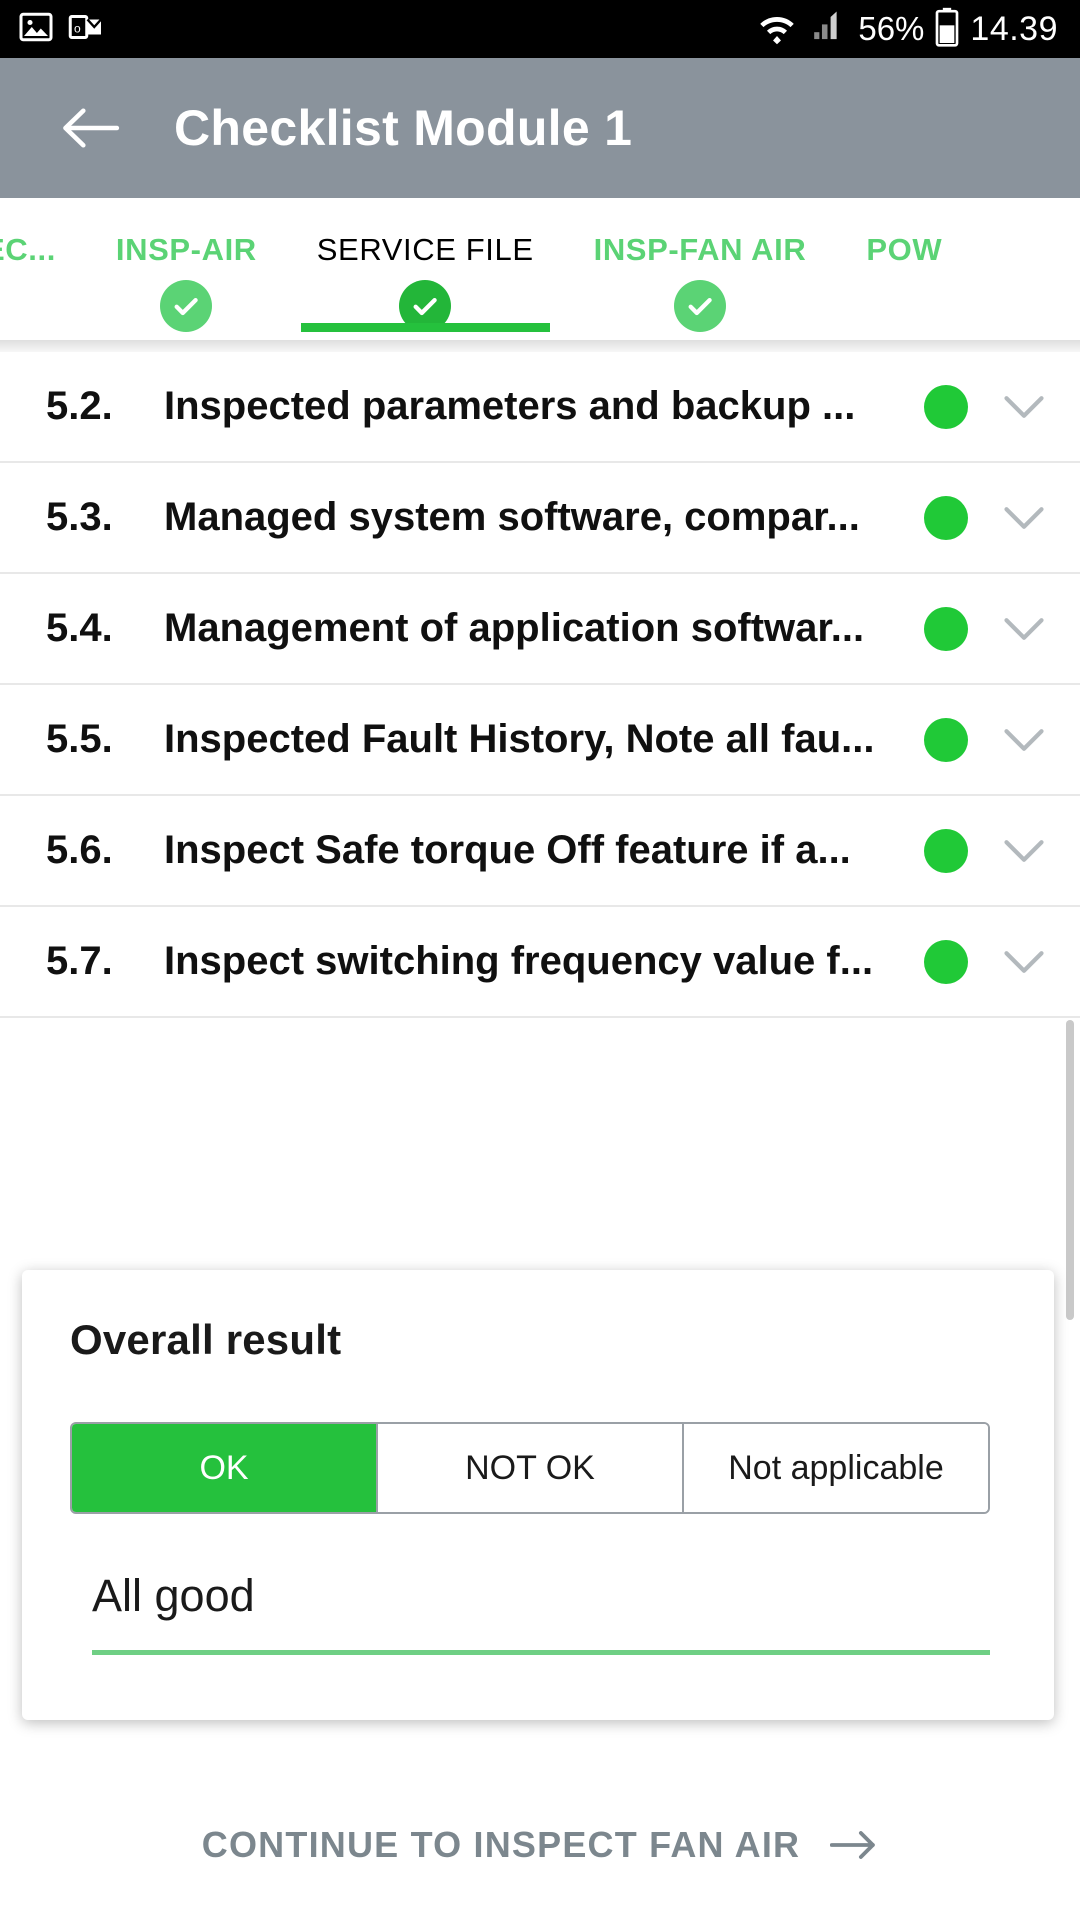  What do you see at coordinates (1070, 1170) in the screenshot?
I see `scrollbar` at bounding box center [1070, 1170].